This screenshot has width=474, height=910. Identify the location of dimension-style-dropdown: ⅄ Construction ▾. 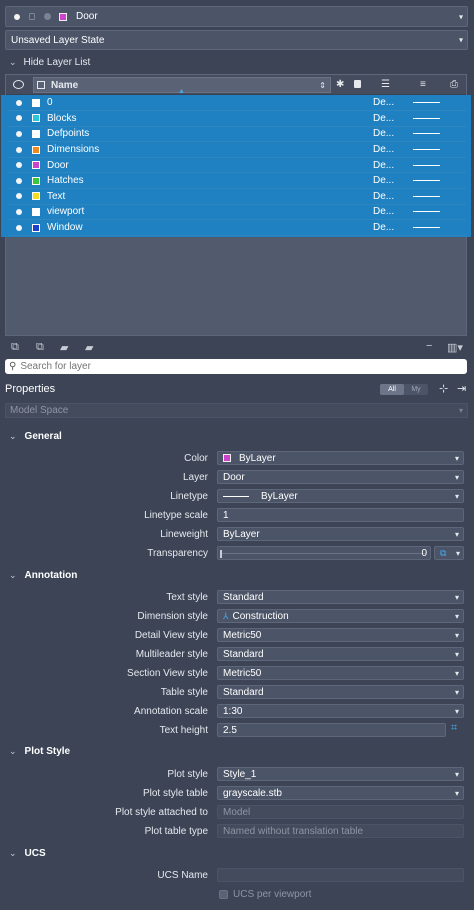
(340, 616).